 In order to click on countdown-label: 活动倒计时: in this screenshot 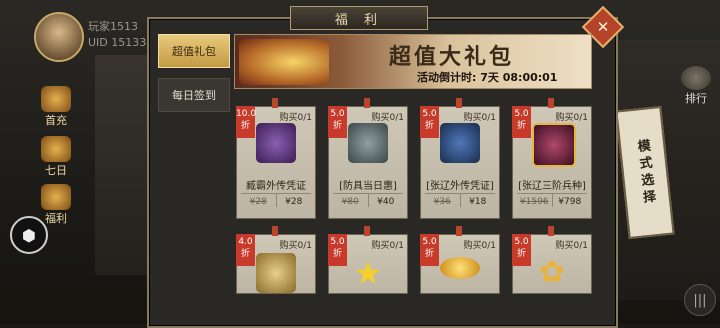, I will do `click(447, 77)`.